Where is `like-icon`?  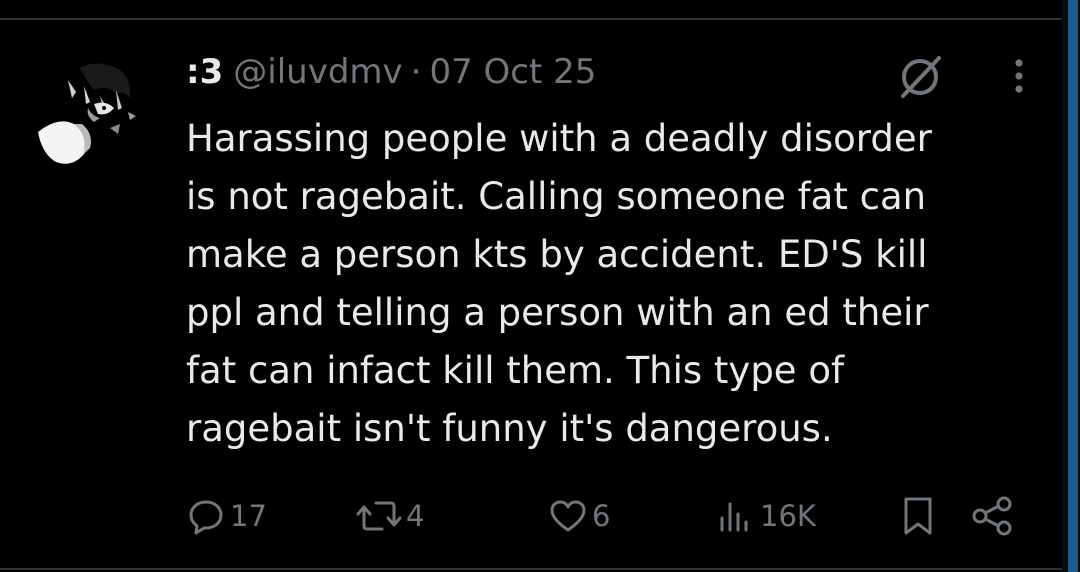
like-icon is located at coordinates (568, 516).